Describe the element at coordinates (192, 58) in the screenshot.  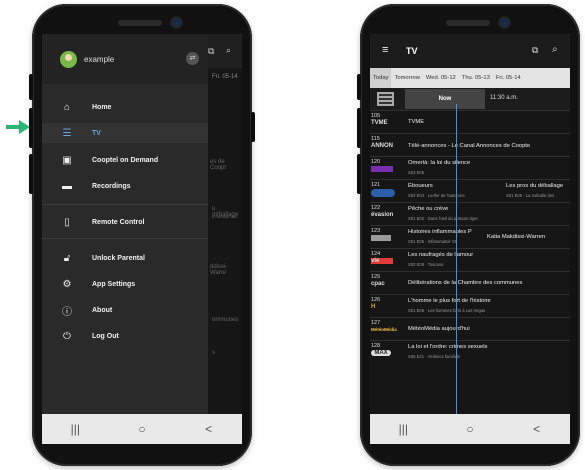
I see `switch-profile-button: ⇄` at that location.